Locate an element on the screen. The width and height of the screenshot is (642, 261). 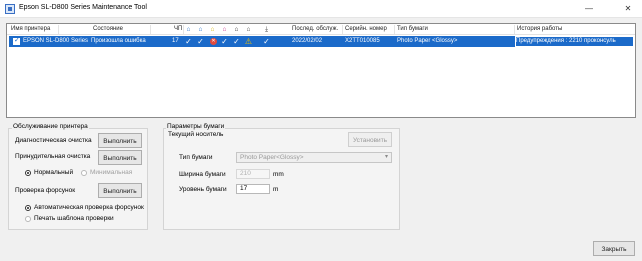
cell-paper-type: Photo Paper <Glossy> is located at coordinates (427, 41).